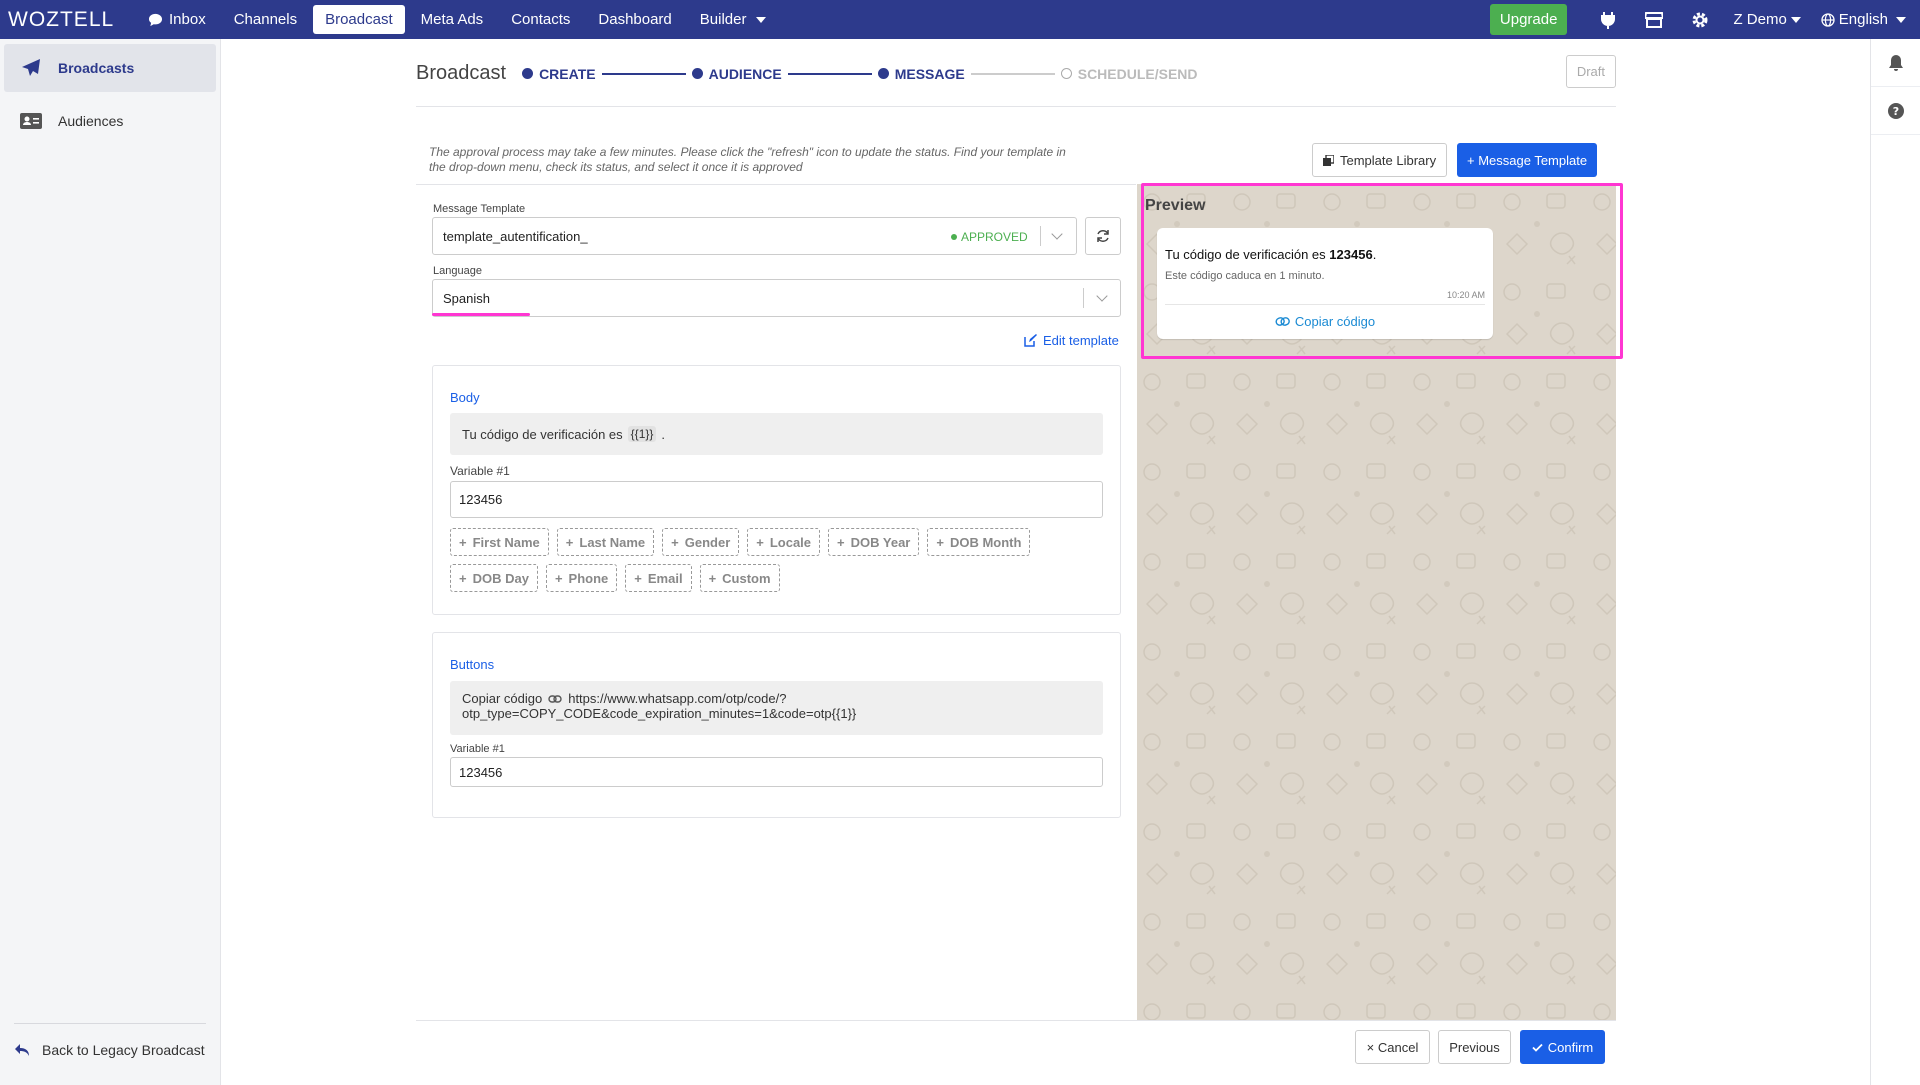 This screenshot has width=1920, height=1085. What do you see at coordinates (1474, 1047) in the screenshot?
I see `previous-button: Previous` at bounding box center [1474, 1047].